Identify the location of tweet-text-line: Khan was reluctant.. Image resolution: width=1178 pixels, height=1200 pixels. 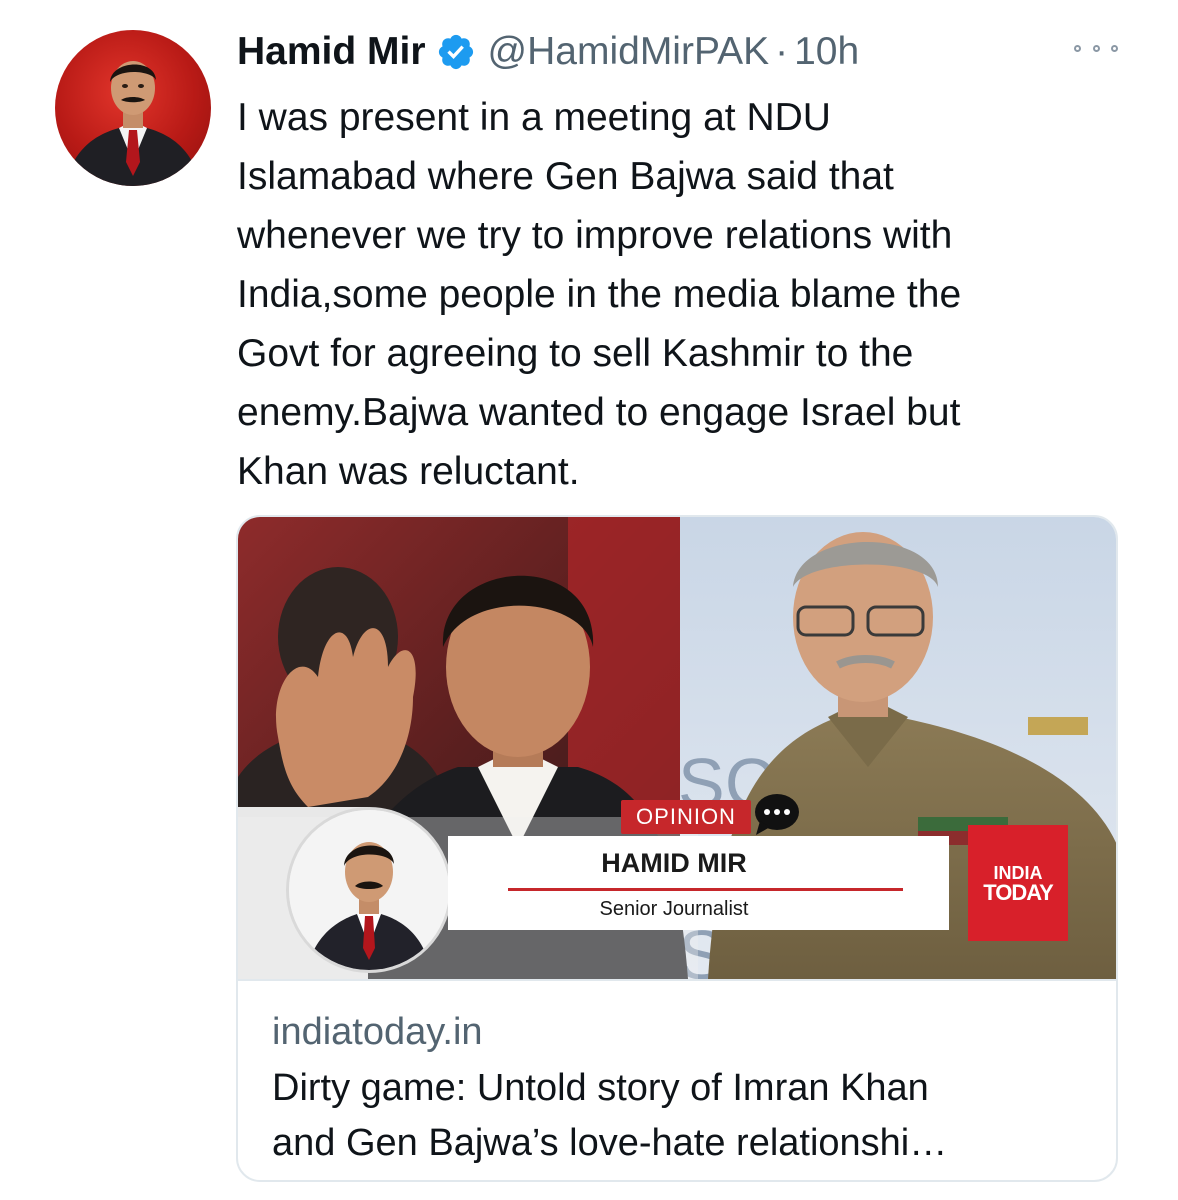
(408, 471).